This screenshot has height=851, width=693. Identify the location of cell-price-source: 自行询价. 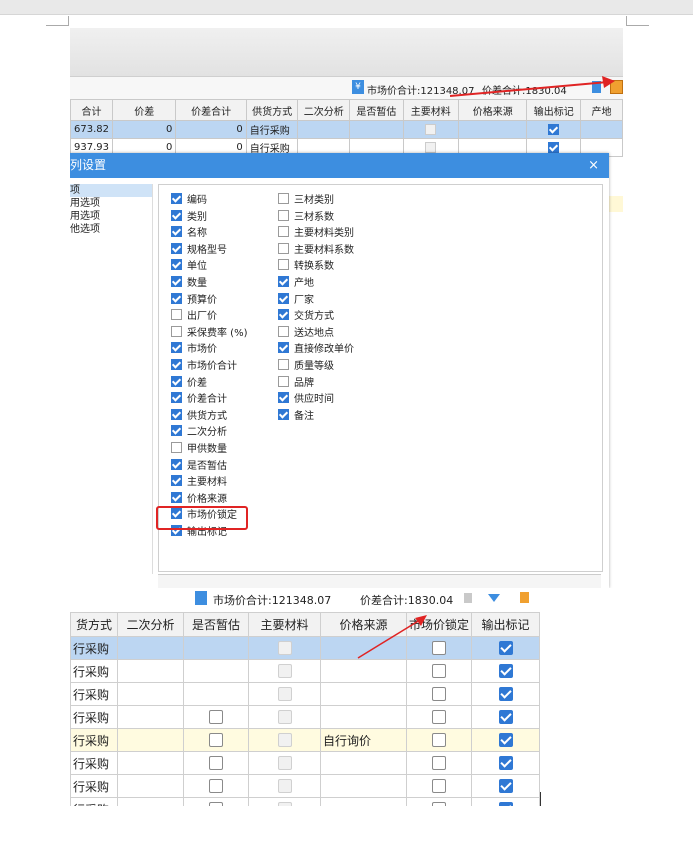
(363, 740).